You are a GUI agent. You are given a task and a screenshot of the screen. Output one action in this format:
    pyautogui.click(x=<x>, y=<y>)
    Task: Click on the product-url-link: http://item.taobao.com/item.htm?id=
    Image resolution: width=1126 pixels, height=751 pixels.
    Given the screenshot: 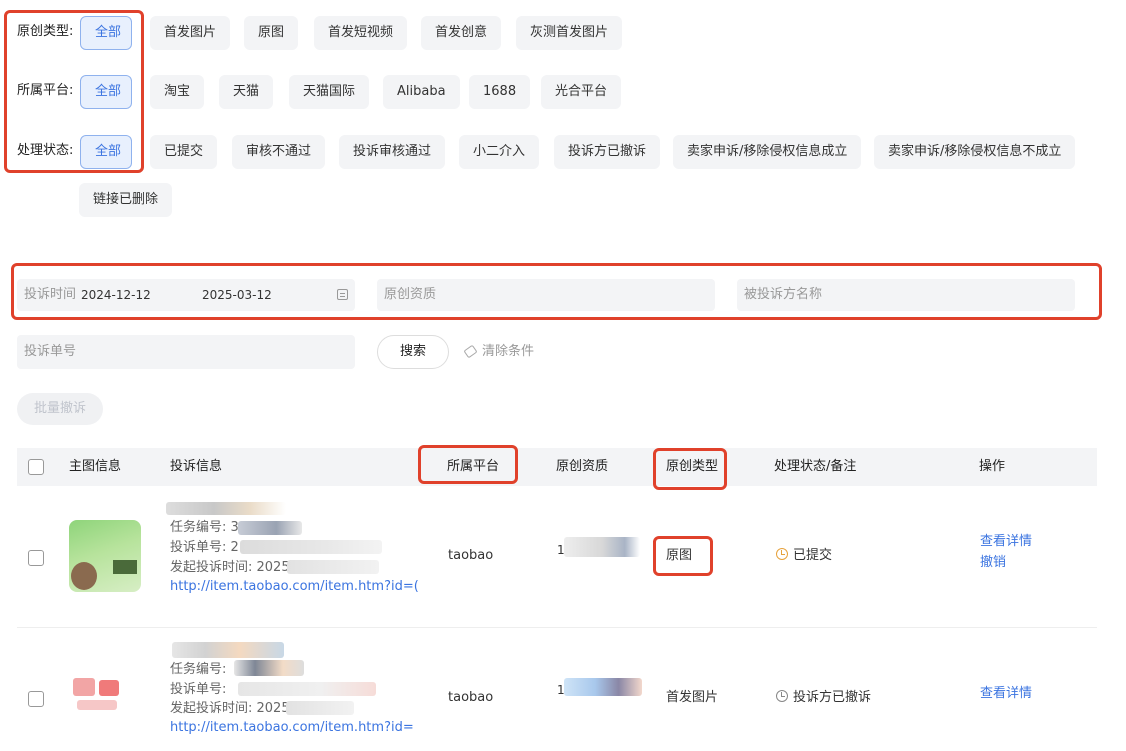 What is the action you would take?
    pyautogui.click(x=292, y=728)
    